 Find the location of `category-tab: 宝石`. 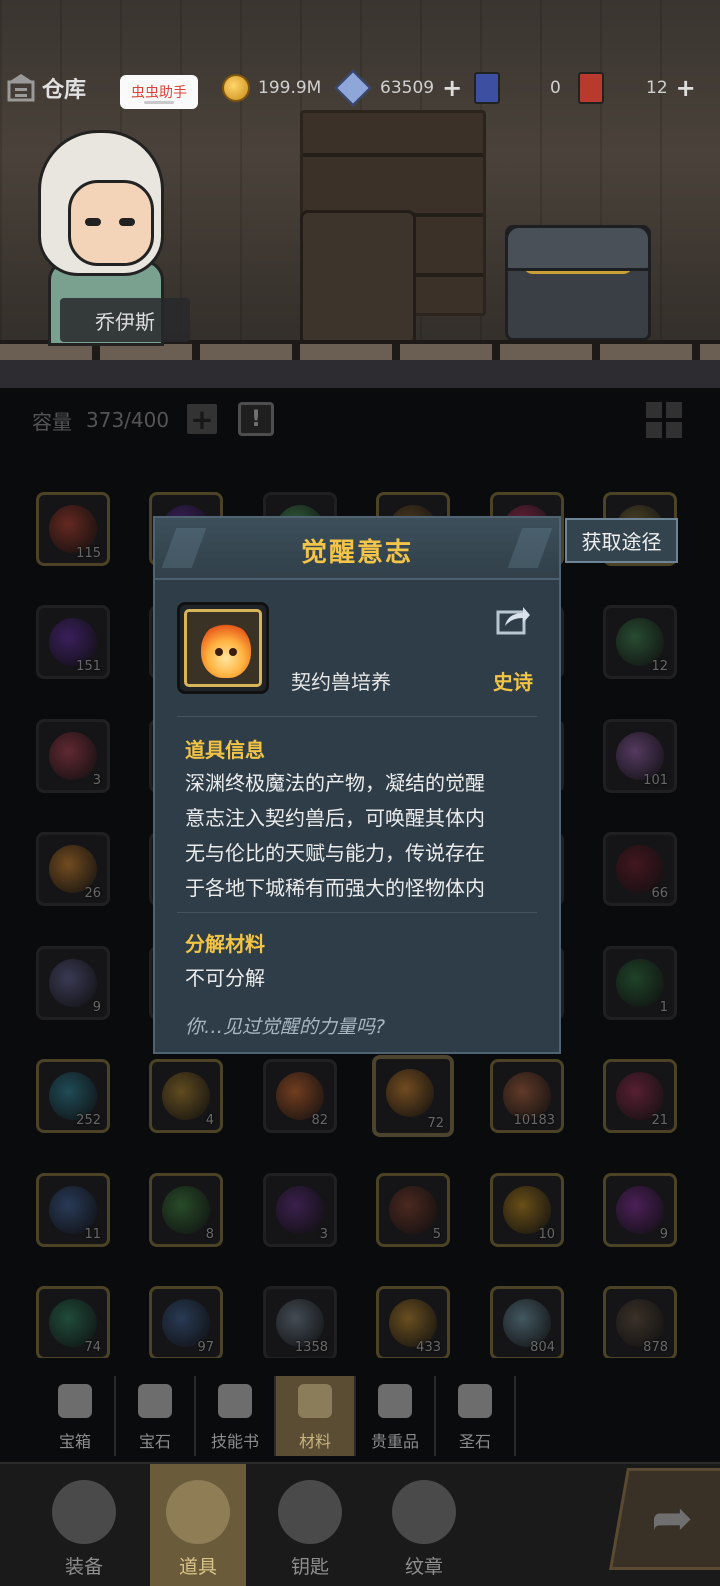

category-tab: 宝石 is located at coordinates (156, 1416).